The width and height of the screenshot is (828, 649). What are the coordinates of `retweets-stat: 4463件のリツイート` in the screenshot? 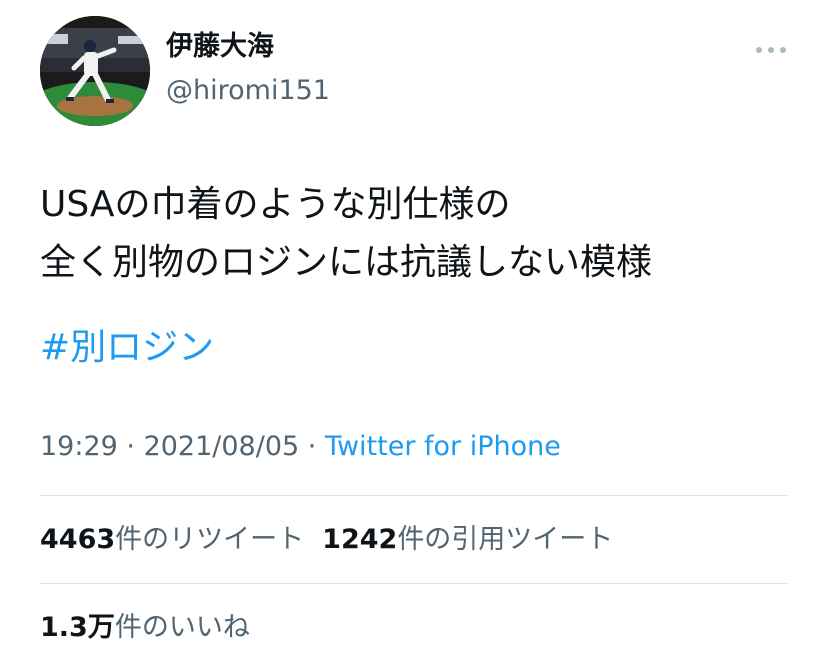 It's located at (172, 539).